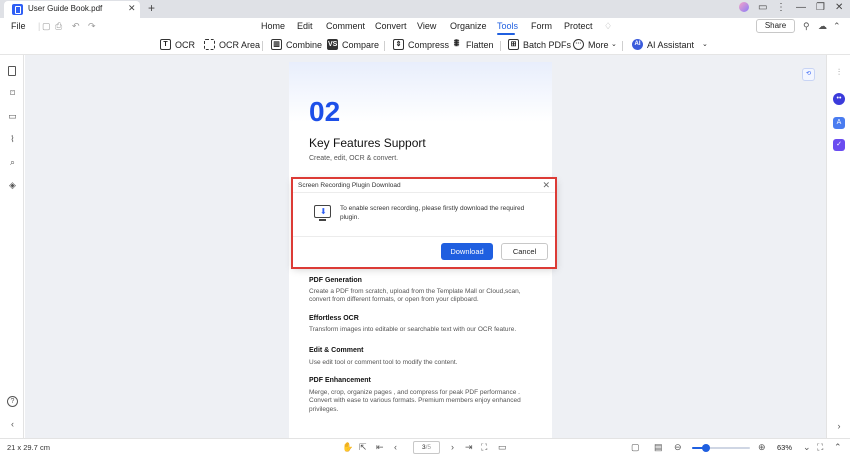  What do you see at coordinates (240, 45) in the screenshot?
I see `ocr-area-label: OCR Area` at bounding box center [240, 45].